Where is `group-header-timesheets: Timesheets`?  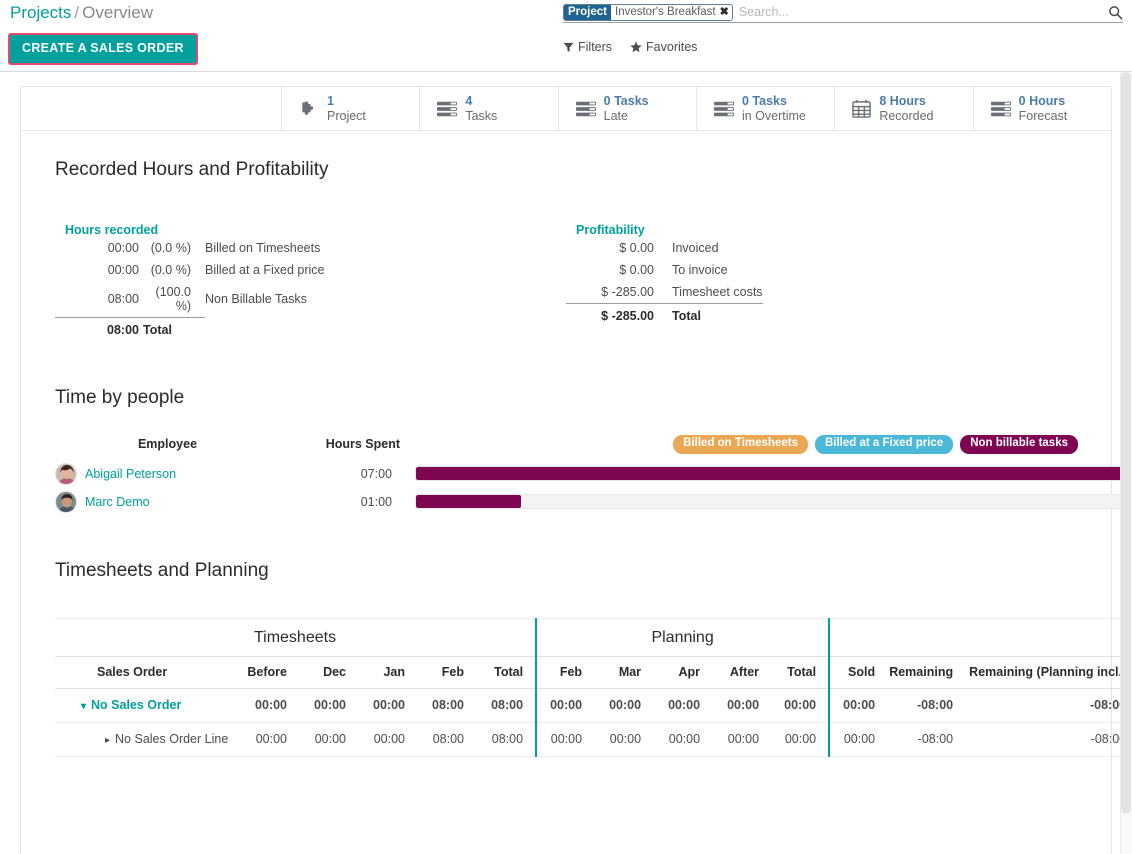
group-header-timesheets: Timesheets is located at coordinates (296, 637).